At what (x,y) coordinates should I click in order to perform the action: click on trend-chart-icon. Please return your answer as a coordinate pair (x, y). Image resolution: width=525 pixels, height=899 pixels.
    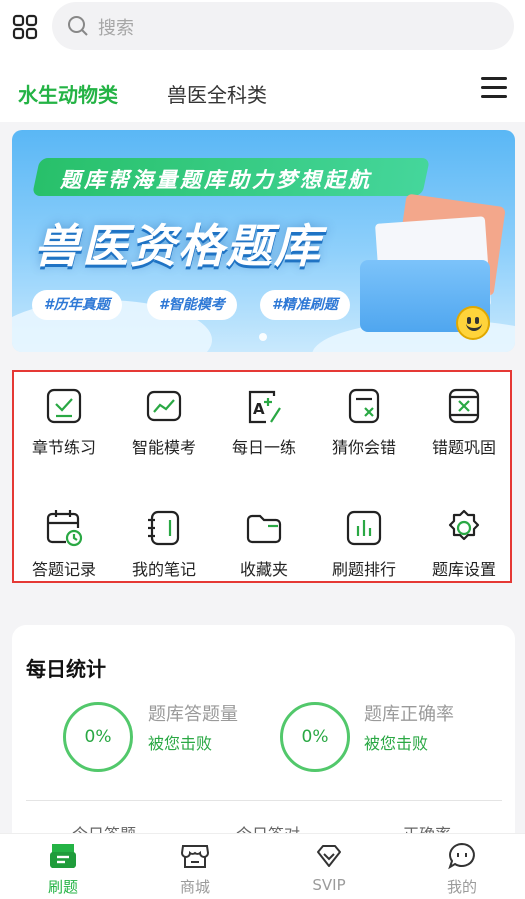
    Looking at the image, I should click on (164, 406).